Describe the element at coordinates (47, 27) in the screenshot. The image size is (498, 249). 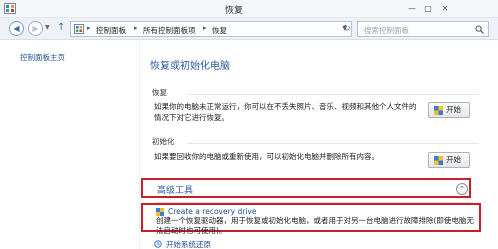
I see `recent-pages-dropdown: ▼` at that location.